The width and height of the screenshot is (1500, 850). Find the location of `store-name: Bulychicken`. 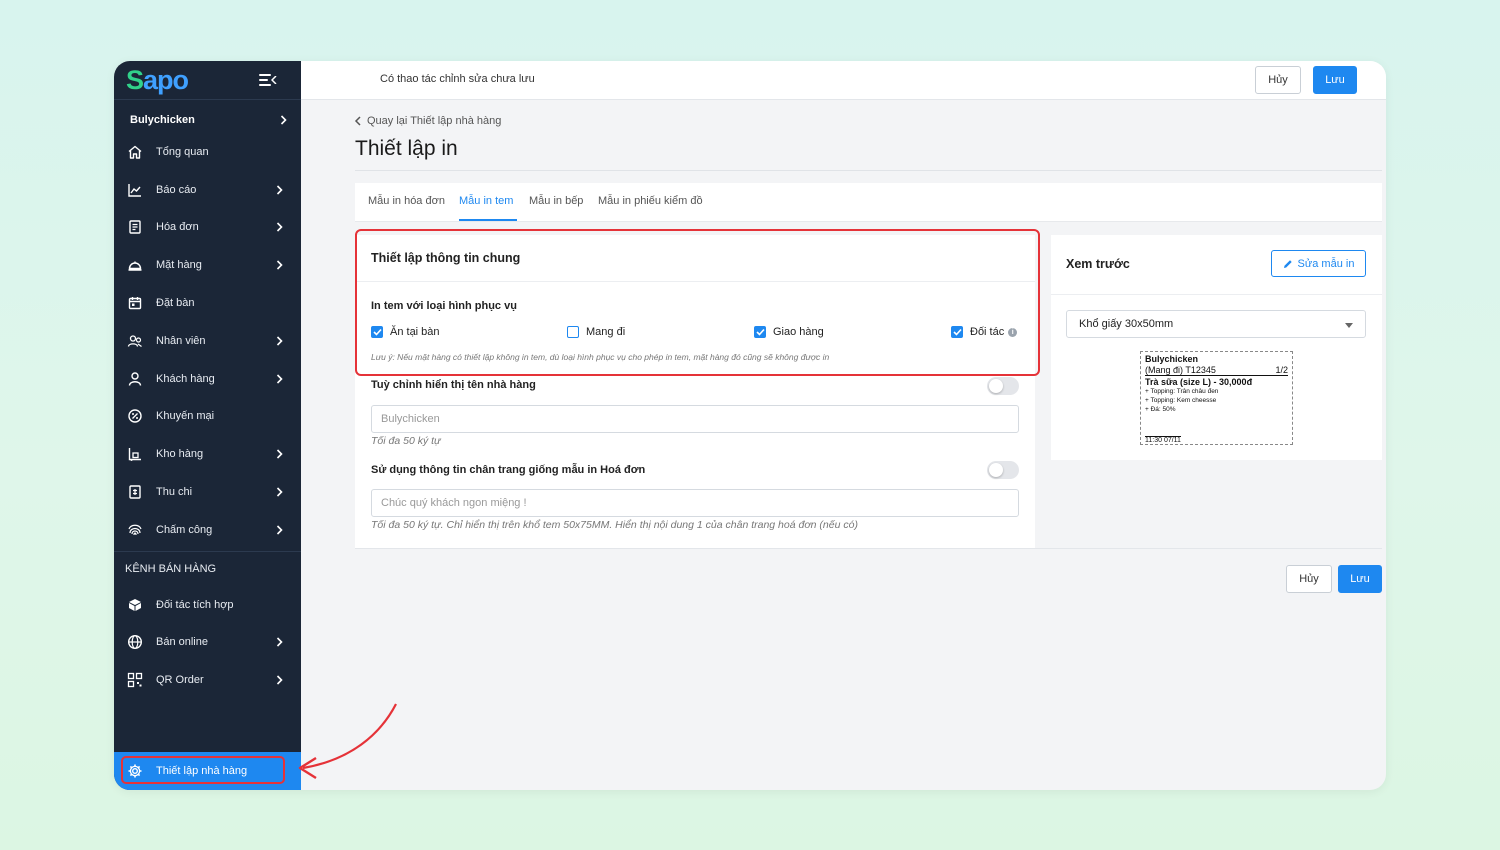

store-name: Bulychicken is located at coordinates (162, 120).